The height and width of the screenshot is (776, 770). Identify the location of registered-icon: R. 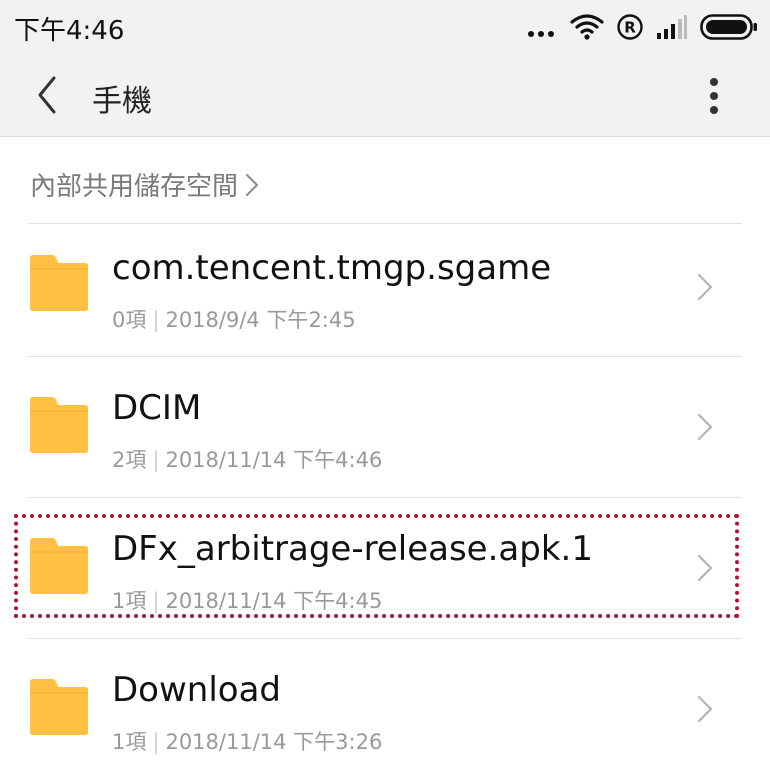
(630, 27).